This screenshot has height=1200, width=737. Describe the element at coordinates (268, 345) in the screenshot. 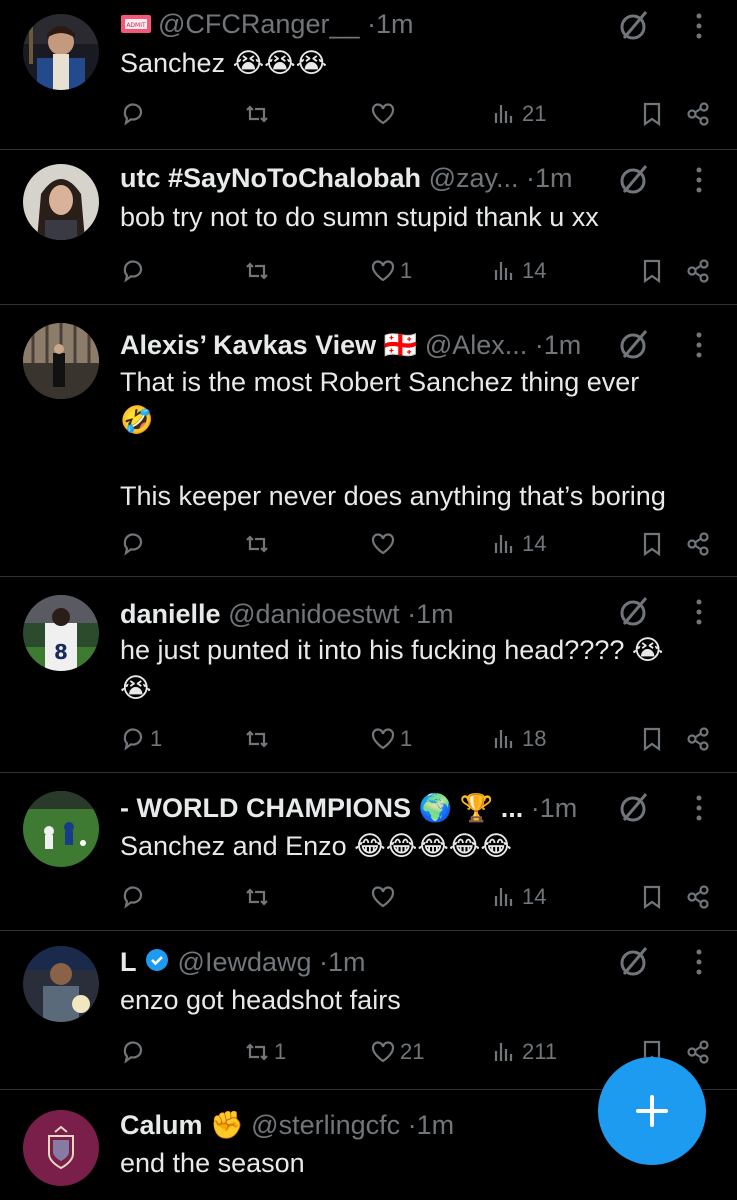

I see `display-name: Alexis’ Kavkas View 🇬🇪` at that location.